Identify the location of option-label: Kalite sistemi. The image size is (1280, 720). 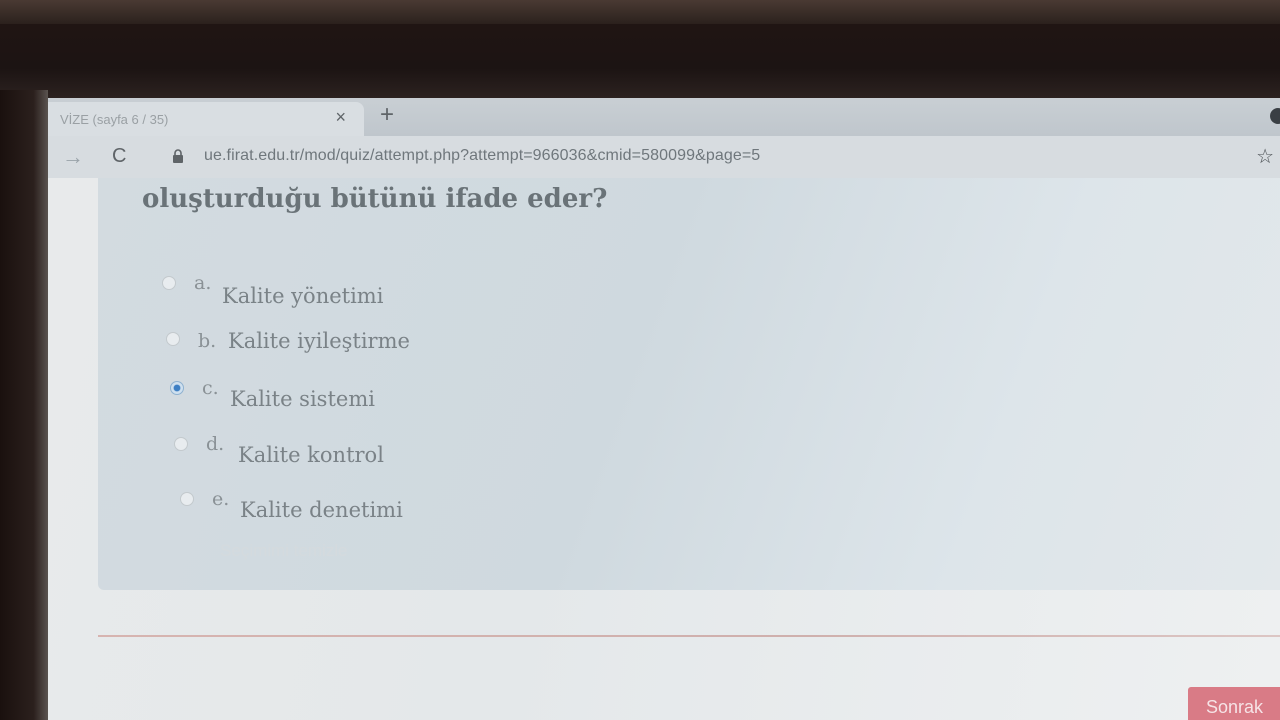
(302, 399).